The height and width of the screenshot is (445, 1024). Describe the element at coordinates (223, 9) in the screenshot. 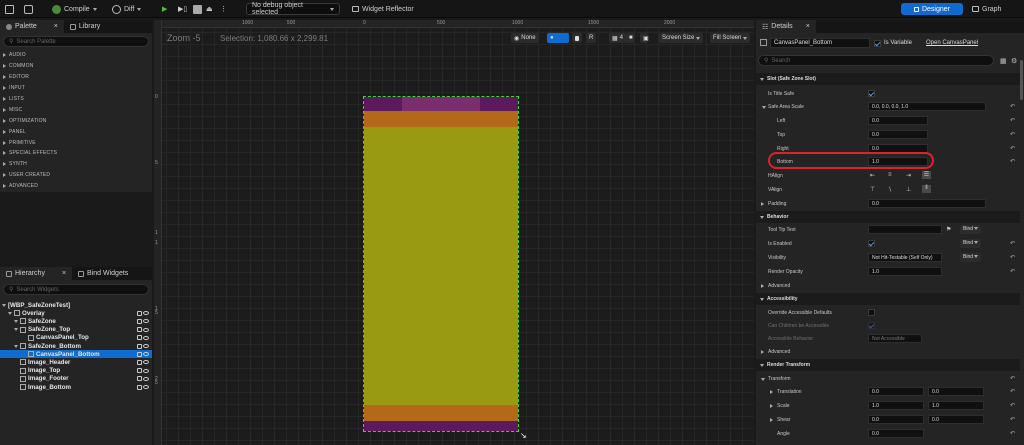

I see `more-options-icon: ⋮` at that location.